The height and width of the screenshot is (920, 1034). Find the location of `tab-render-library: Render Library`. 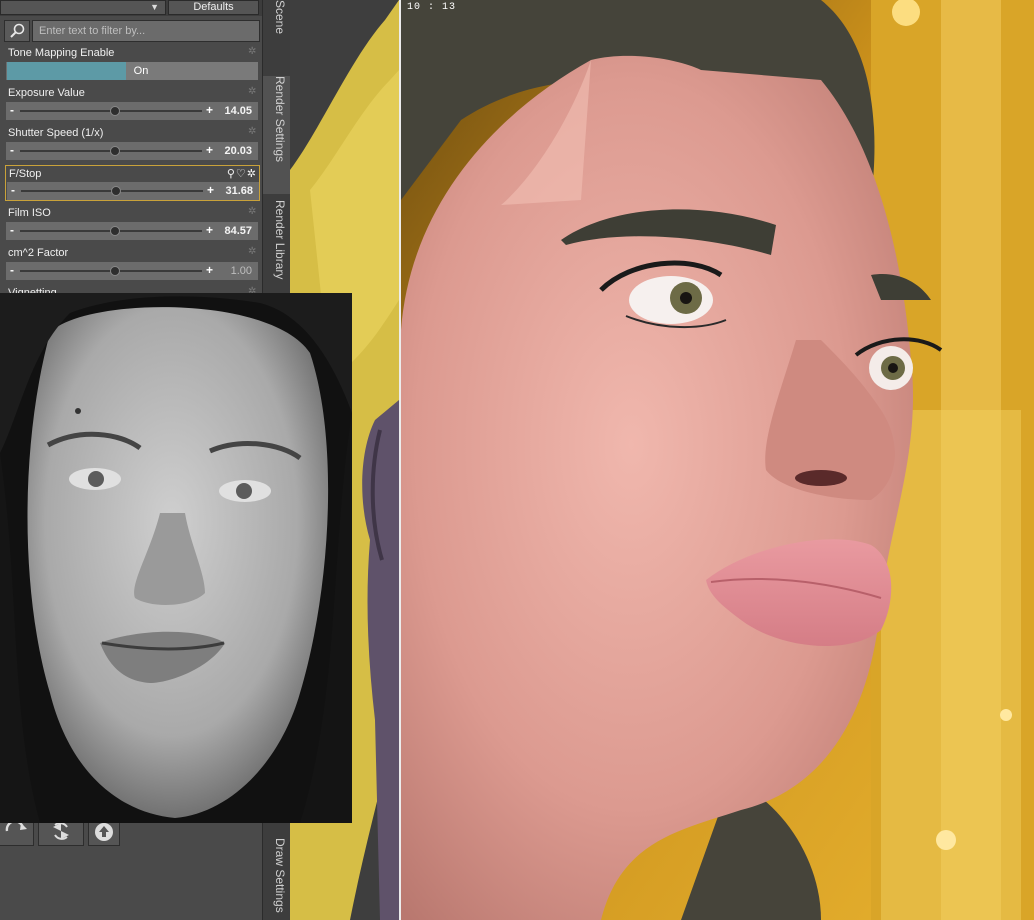

tab-render-library: Render Library is located at coordinates (277, 250).